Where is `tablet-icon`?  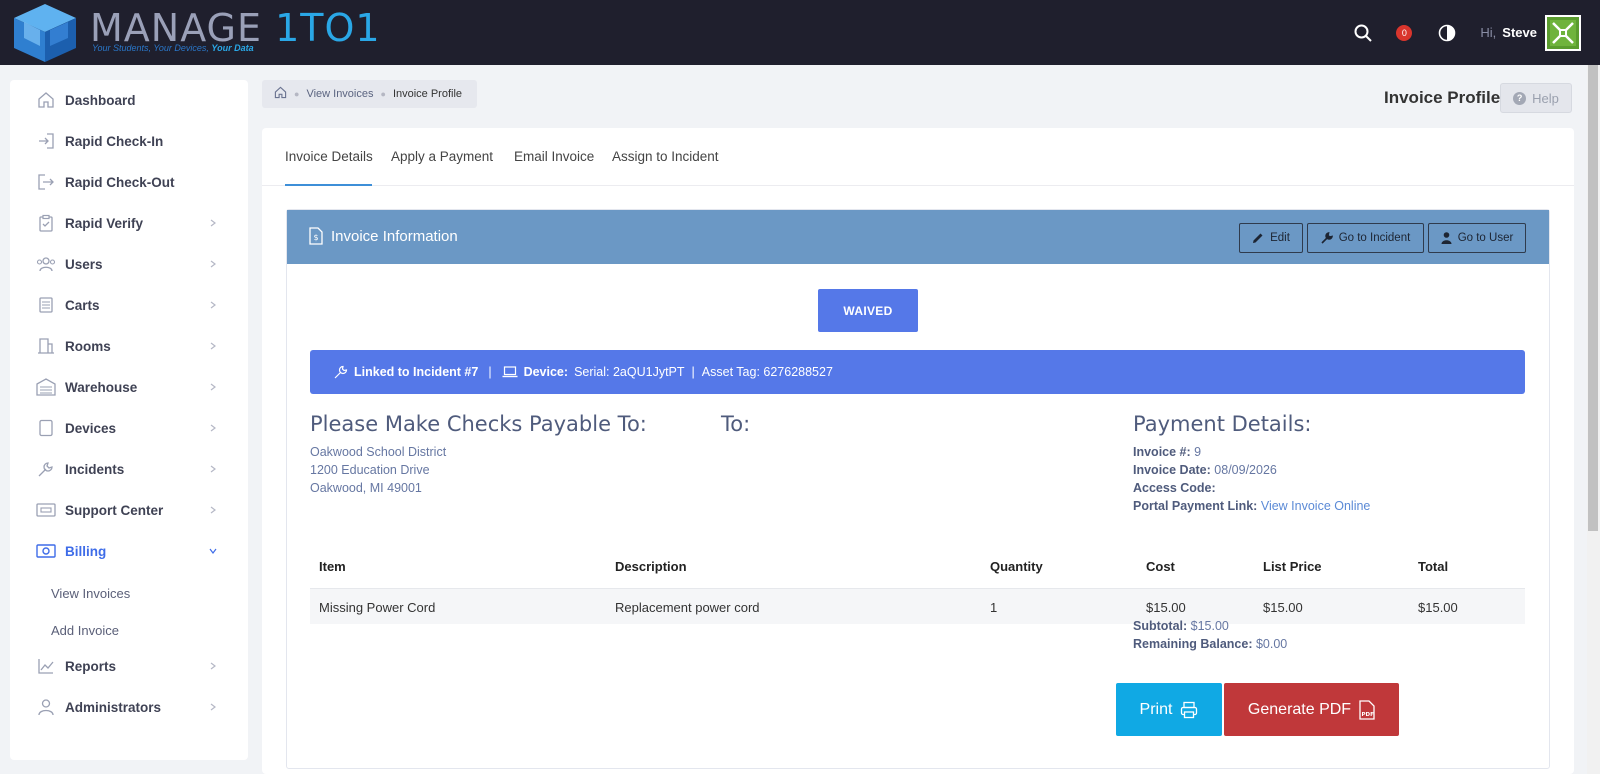
tablet-icon is located at coordinates (46, 428).